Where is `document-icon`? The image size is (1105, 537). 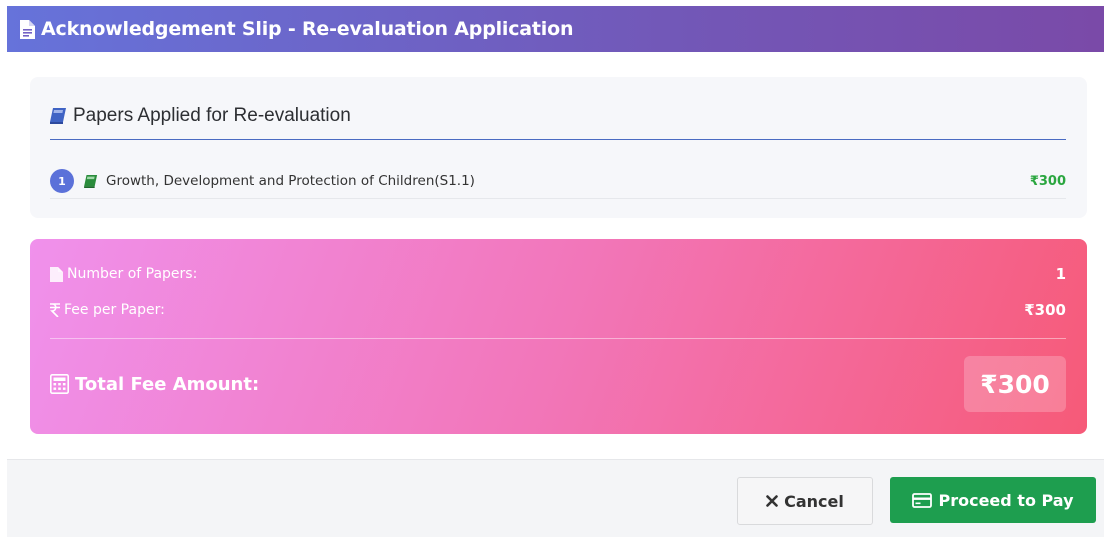 document-icon is located at coordinates (27, 29).